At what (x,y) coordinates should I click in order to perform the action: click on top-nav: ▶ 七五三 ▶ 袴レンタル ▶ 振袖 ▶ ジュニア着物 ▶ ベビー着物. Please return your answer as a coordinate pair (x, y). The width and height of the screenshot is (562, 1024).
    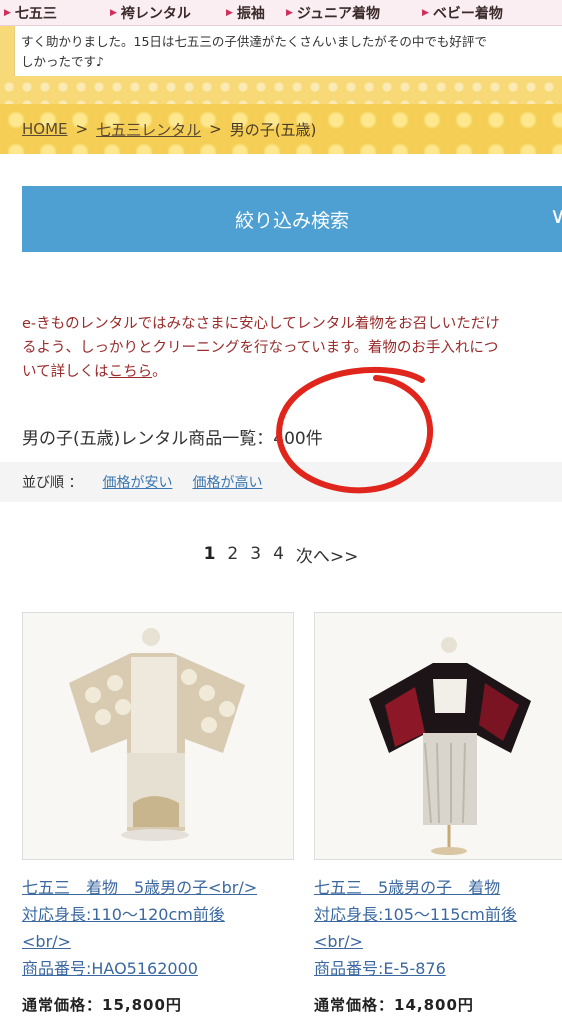
    Looking at the image, I should click on (281, 13).